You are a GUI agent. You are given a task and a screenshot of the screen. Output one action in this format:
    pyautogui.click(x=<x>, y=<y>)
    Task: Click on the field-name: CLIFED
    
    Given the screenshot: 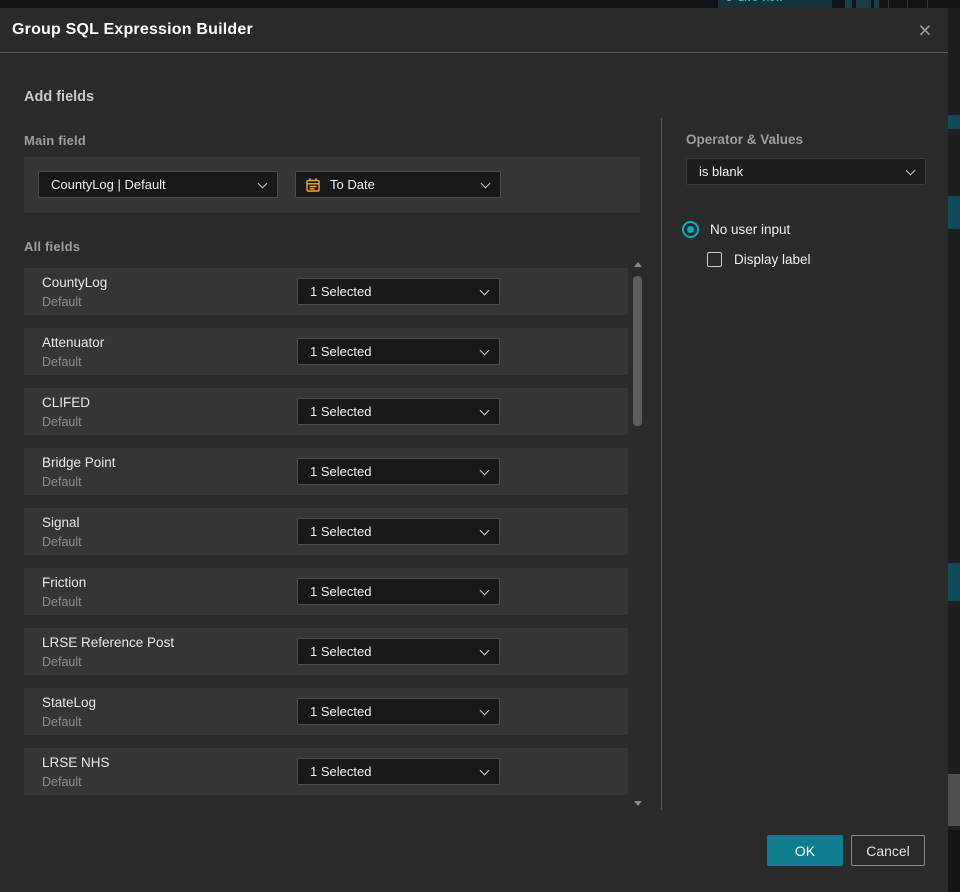 What is the action you would take?
    pyautogui.click(x=66, y=402)
    